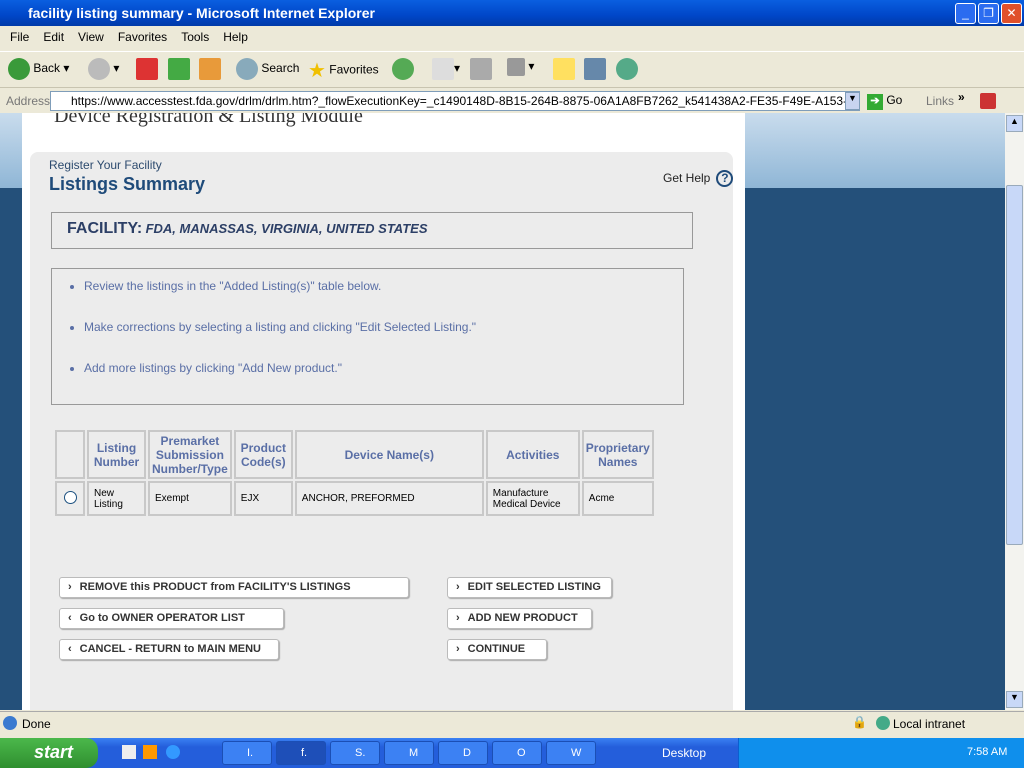 This screenshot has height=768, width=1024. I want to click on ie-quicklaunch-icon, so click(173, 752).